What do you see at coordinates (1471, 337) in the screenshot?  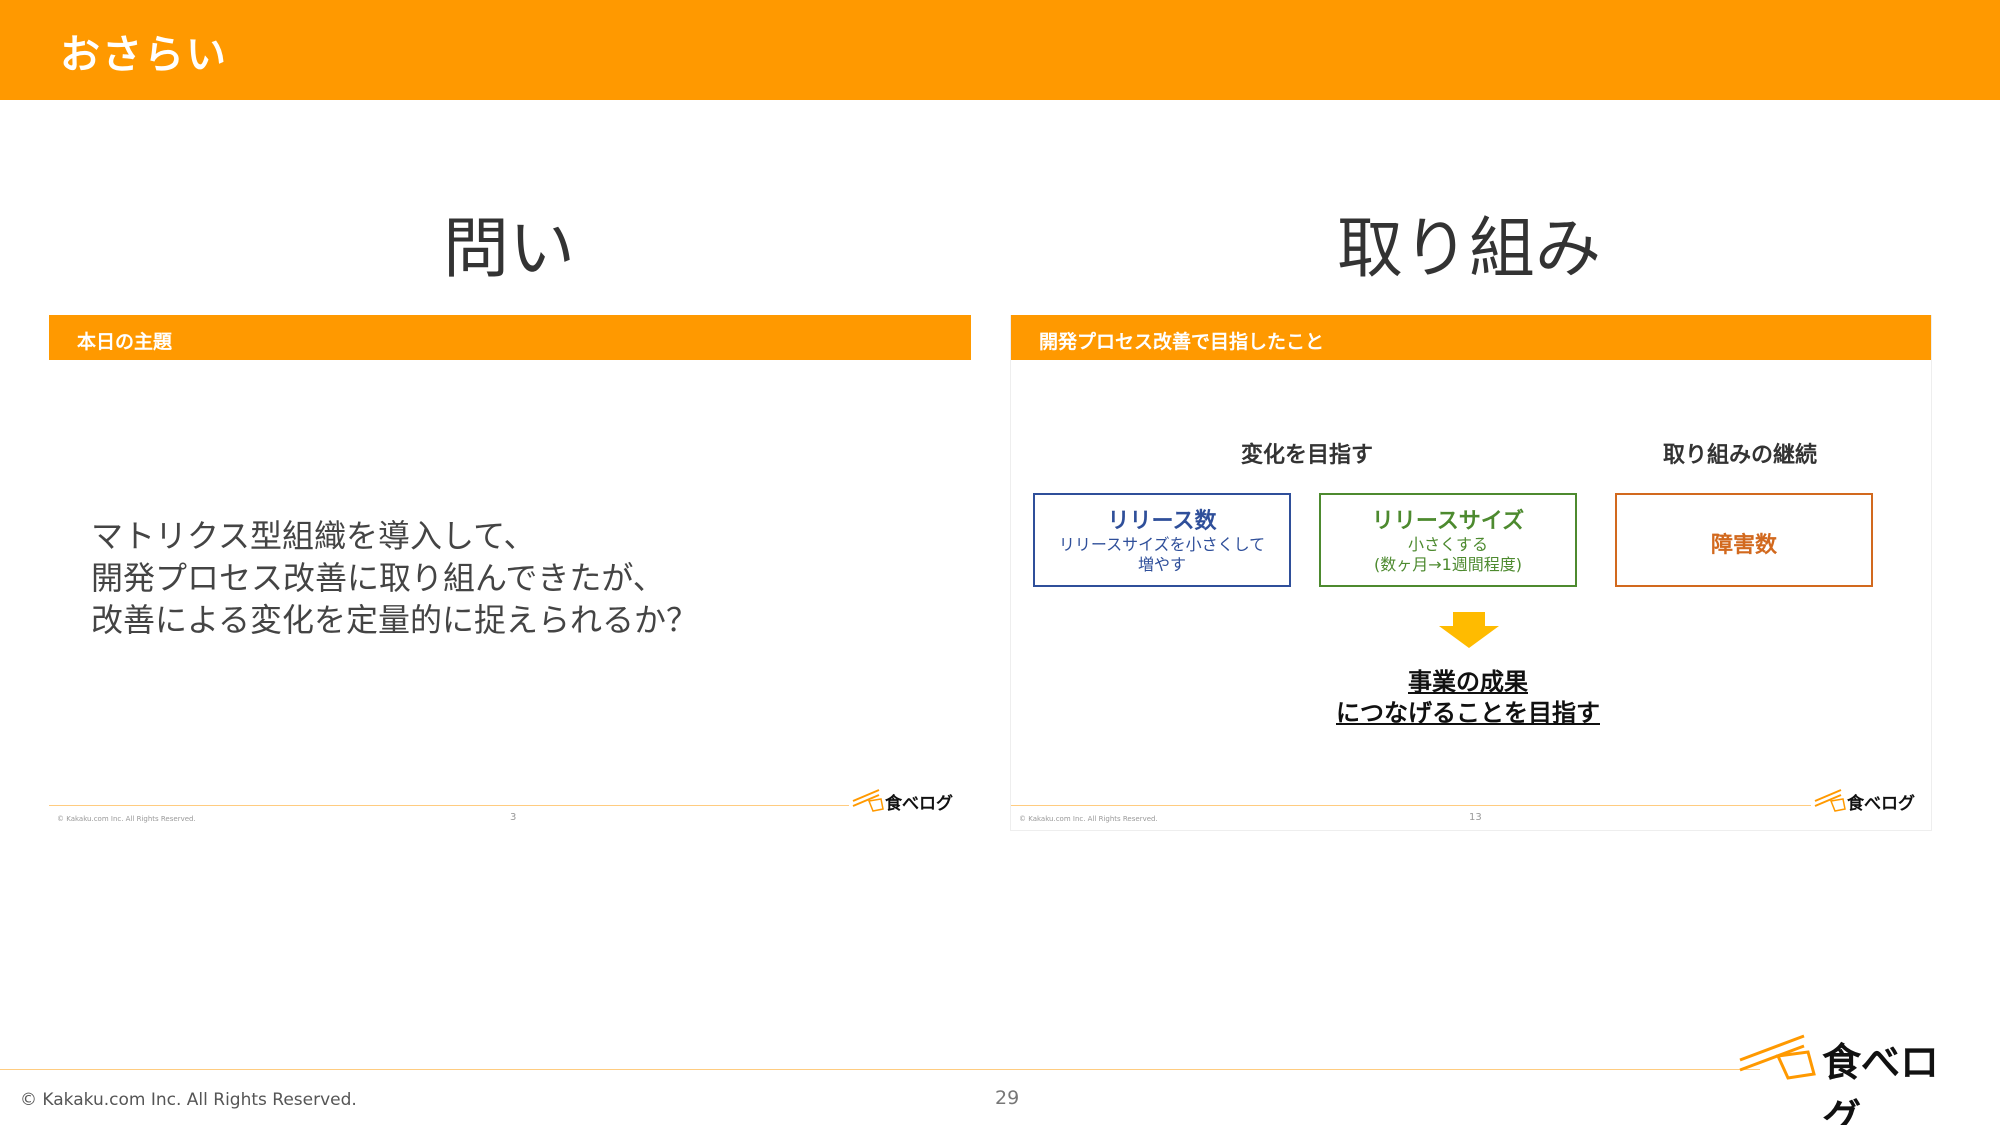 I see `slide-title-bar: 開発プロセス改善で目指したこと` at bounding box center [1471, 337].